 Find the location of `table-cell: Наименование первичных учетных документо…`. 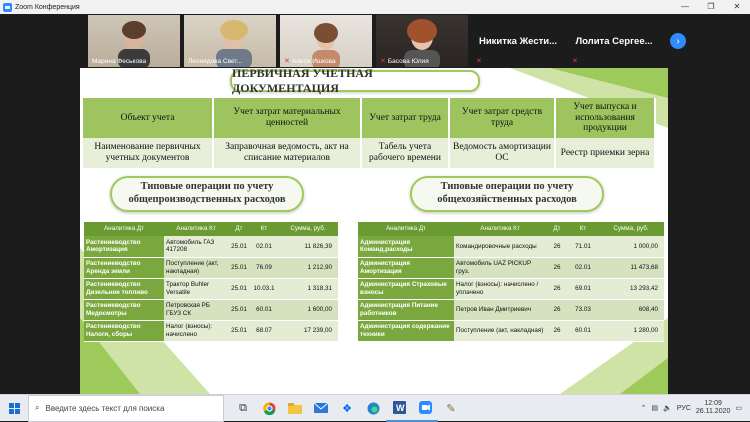

table-cell: Наименование первичных учетных документо… is located at coordinates (148, 153).